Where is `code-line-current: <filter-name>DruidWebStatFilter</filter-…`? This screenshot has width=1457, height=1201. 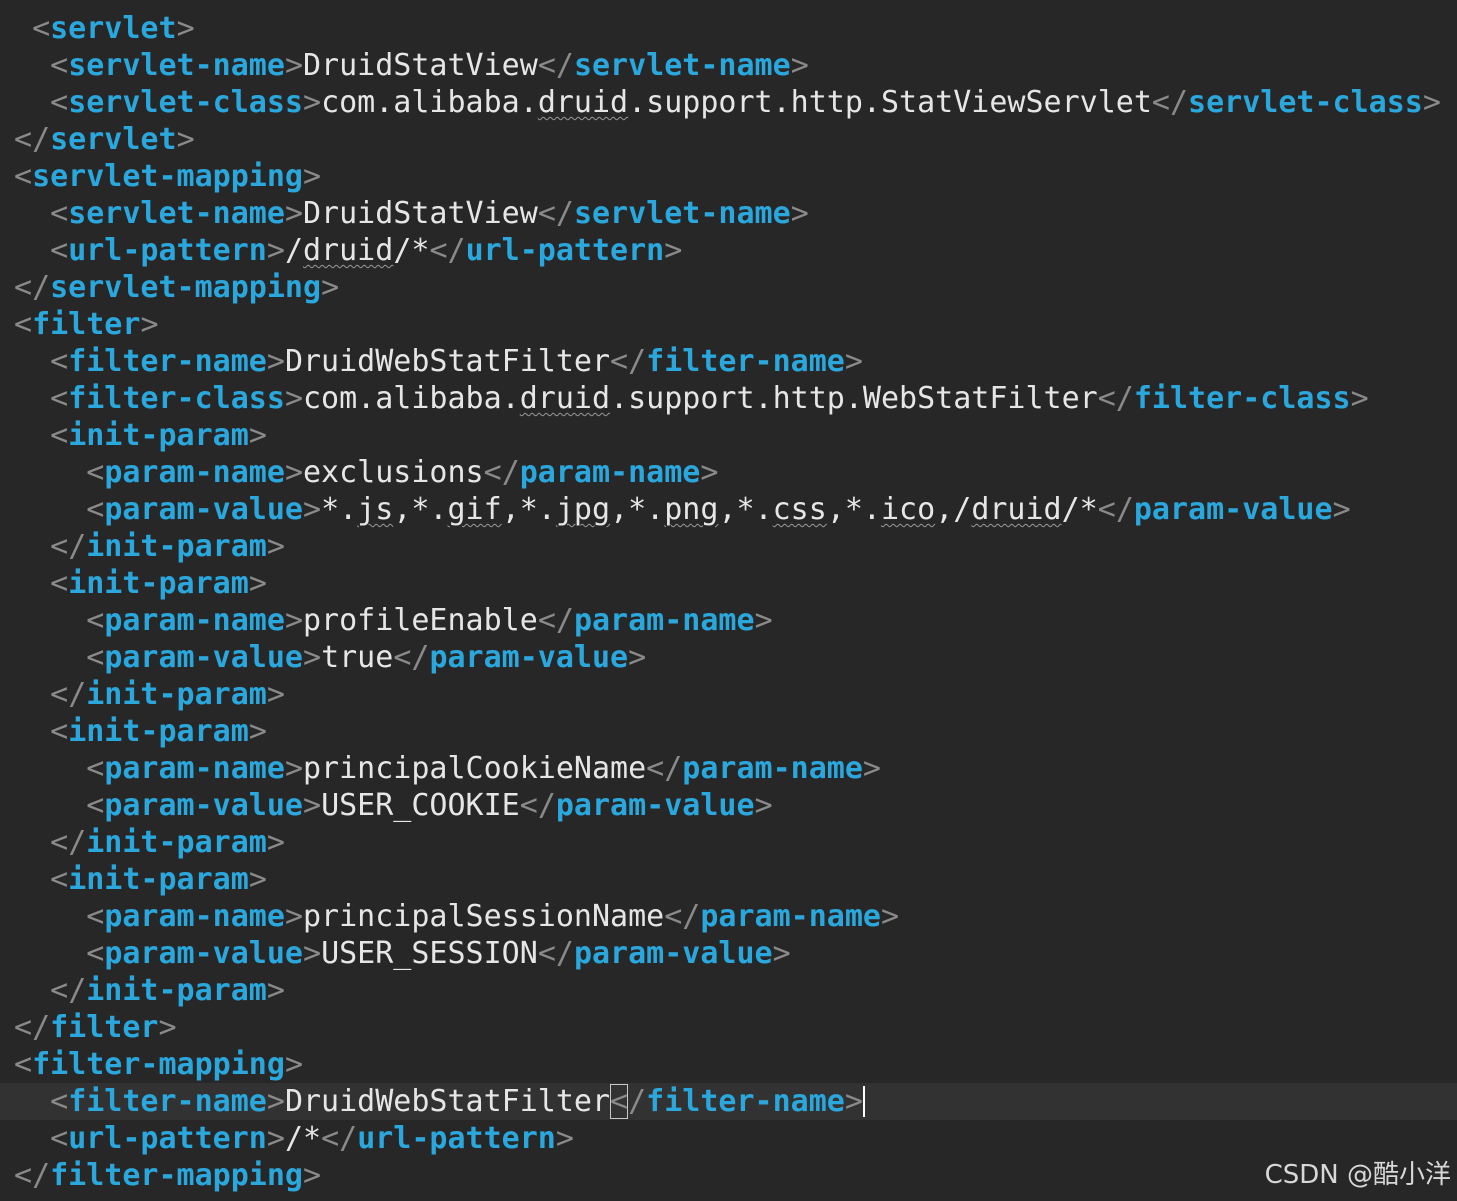
code-line-current: <filter-name>DruidWebStatFilter</filter-… is located at coordinates (728, 1101).